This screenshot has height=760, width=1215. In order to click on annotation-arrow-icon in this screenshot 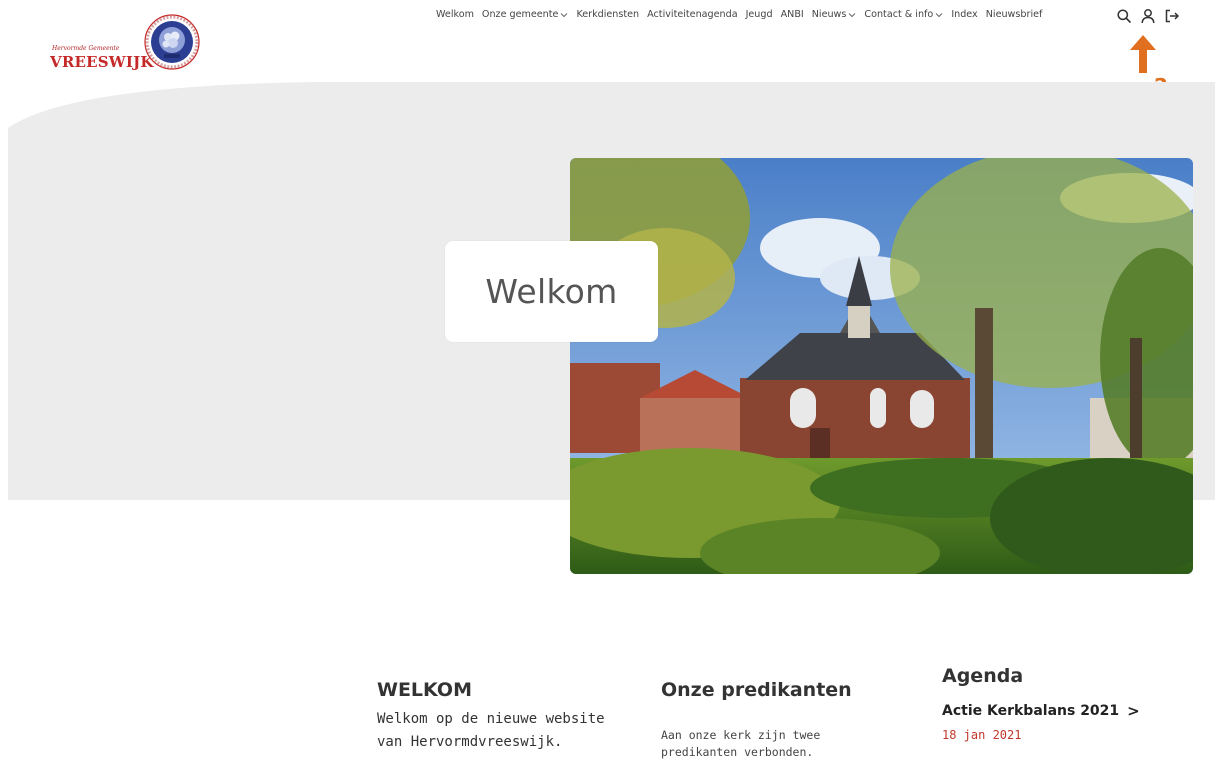, I will do `click(1143, 54)`.